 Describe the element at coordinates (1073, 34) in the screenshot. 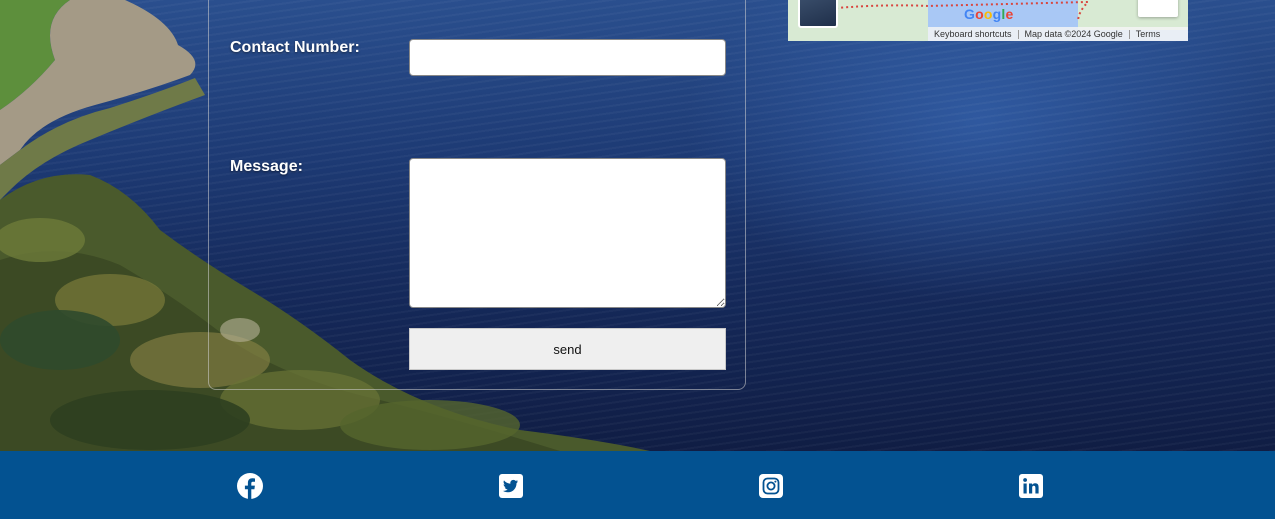

I see `map-data-text: Map data ©2024 Google` at that location.